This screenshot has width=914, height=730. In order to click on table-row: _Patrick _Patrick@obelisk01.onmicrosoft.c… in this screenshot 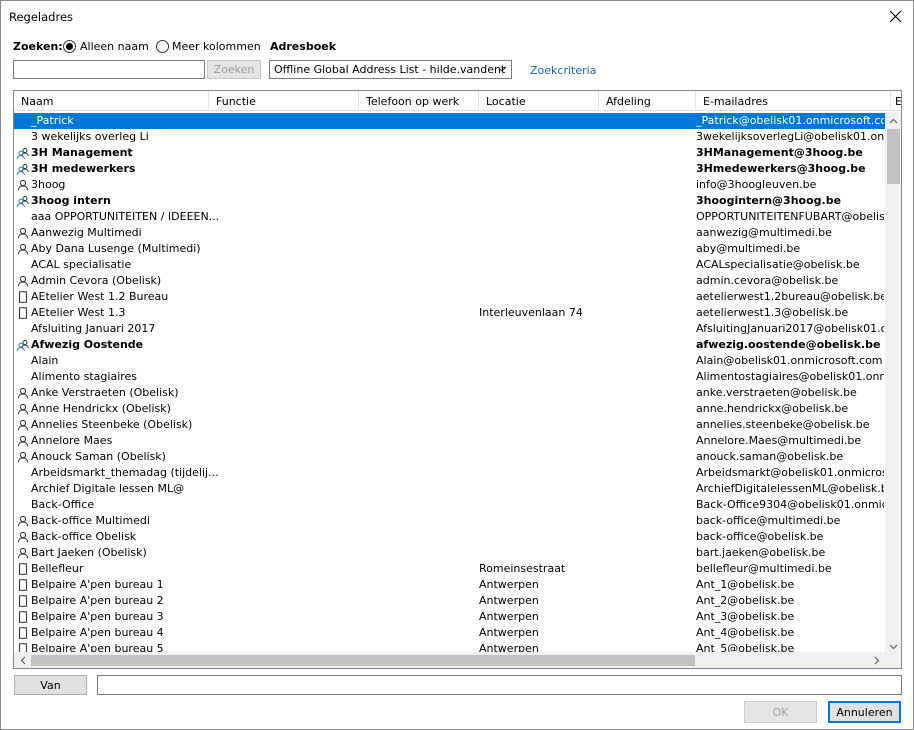, I will do `click(449, 121)`.